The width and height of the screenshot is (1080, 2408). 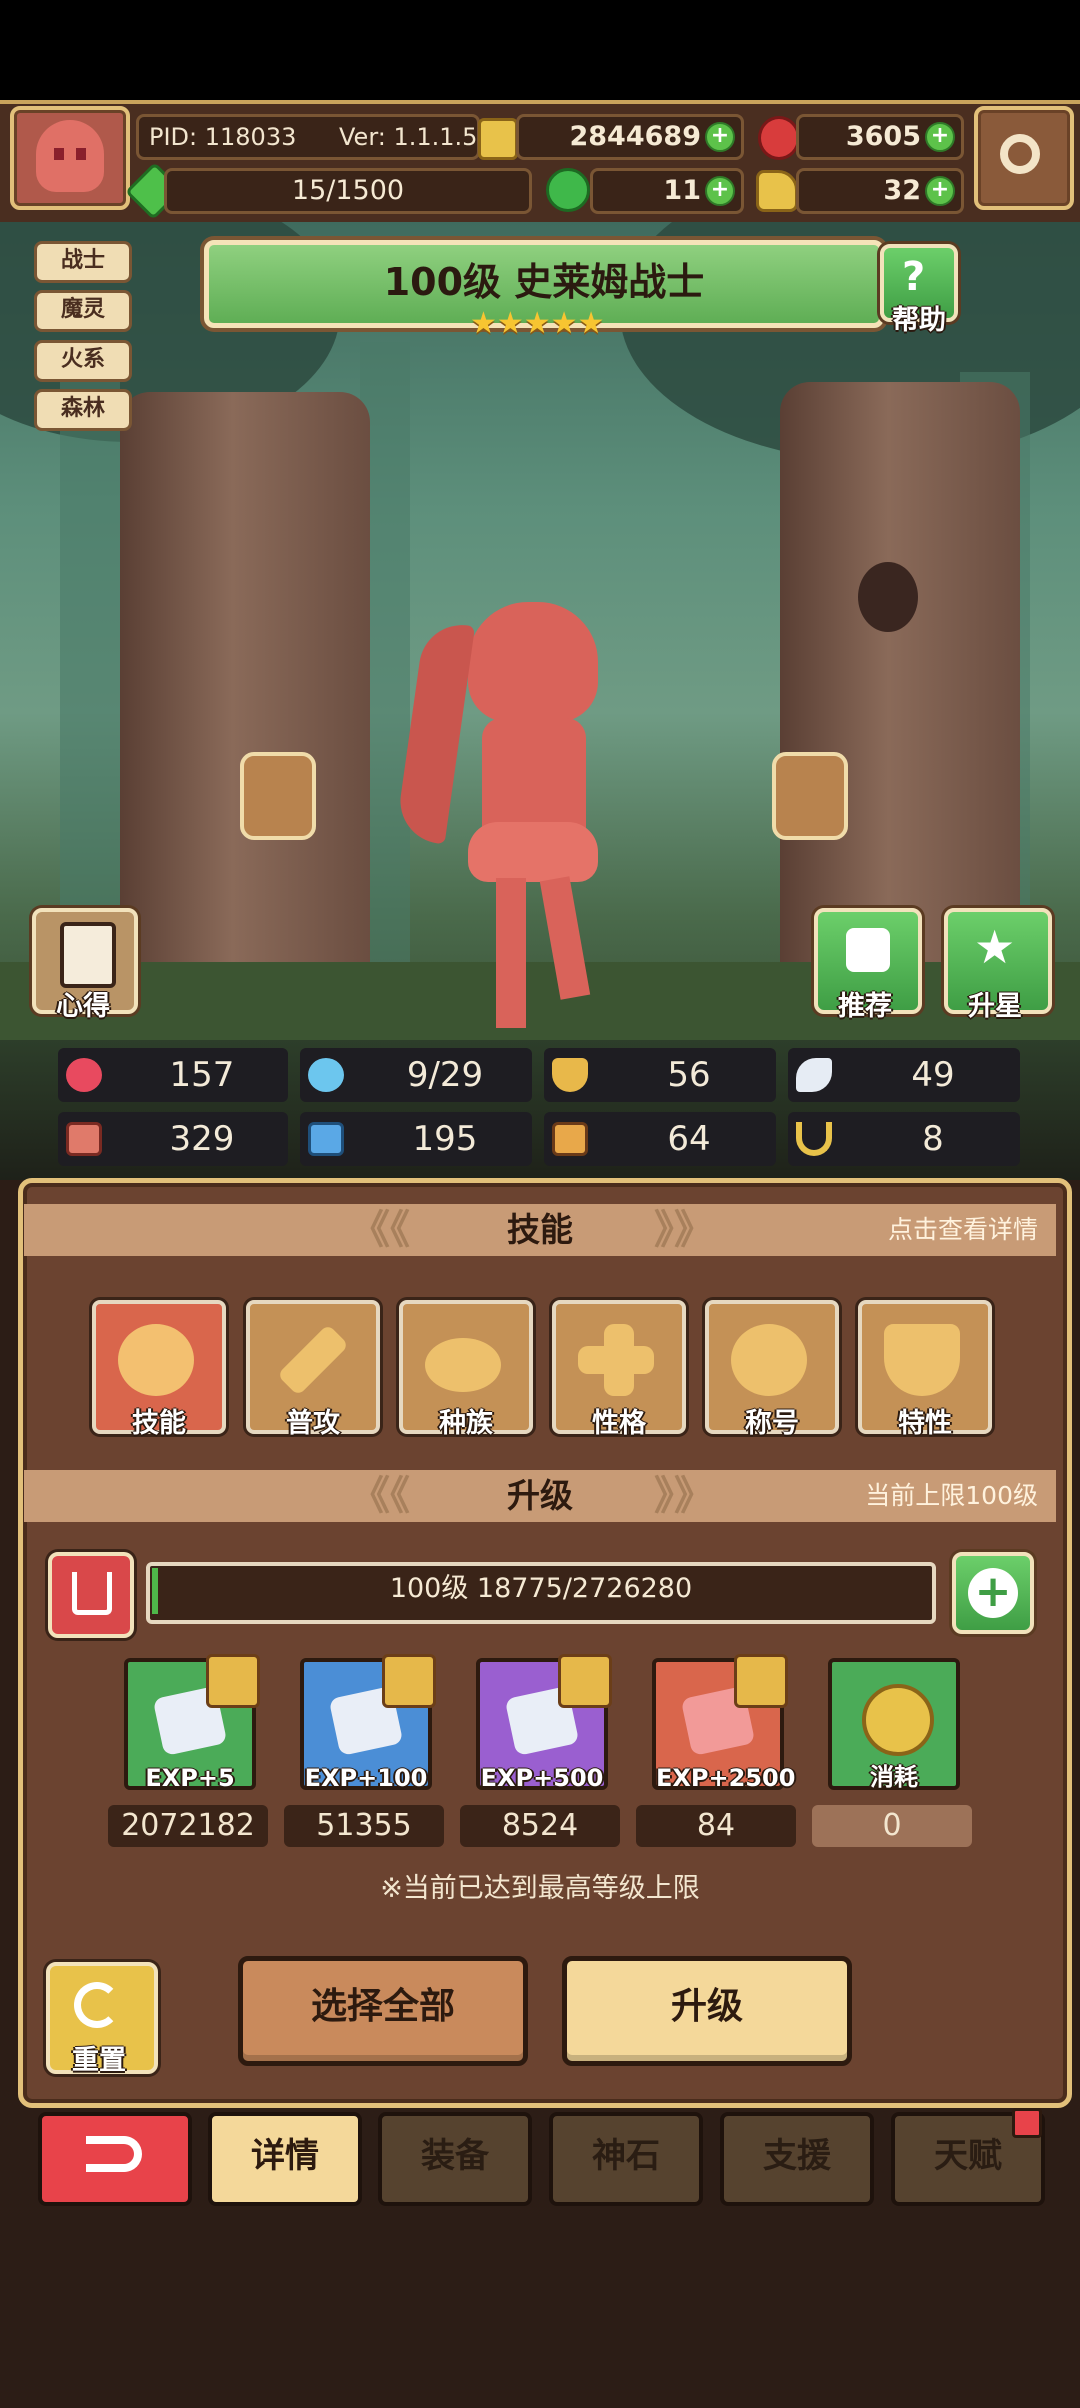 What do you see at coordinates (814, 1139) in the screenshot?
I see `horseshoe-icon` at bounding box center [814, 1139].